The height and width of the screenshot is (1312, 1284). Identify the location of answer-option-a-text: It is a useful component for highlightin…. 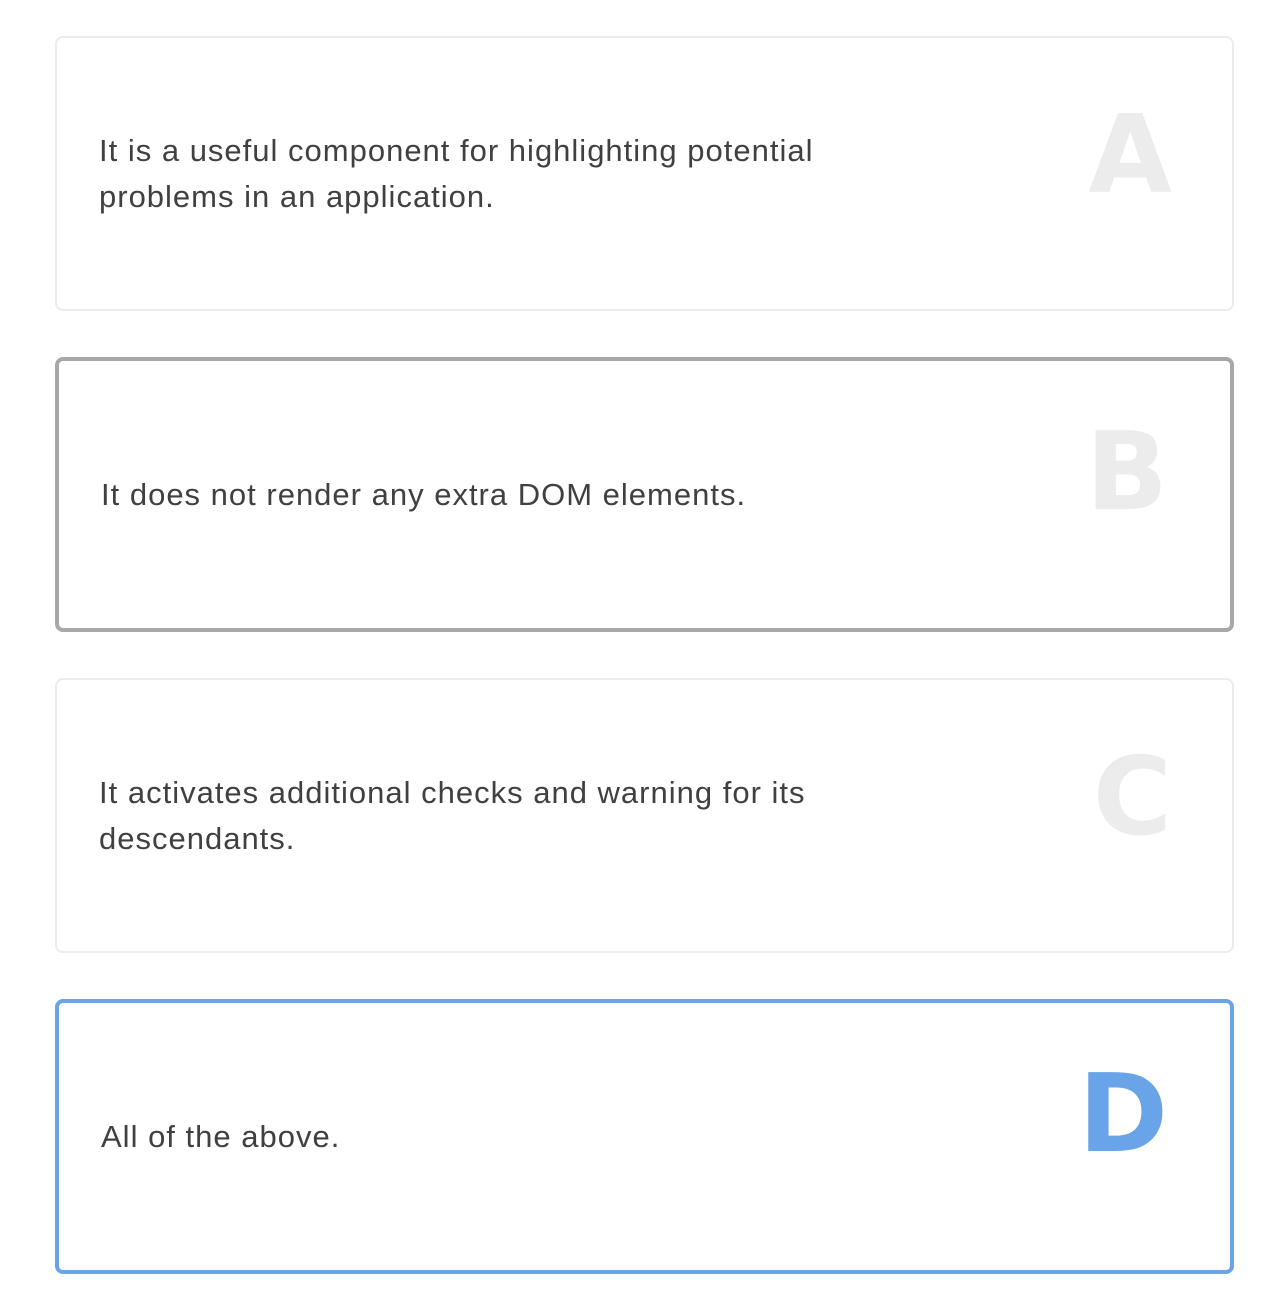
(456, 173).